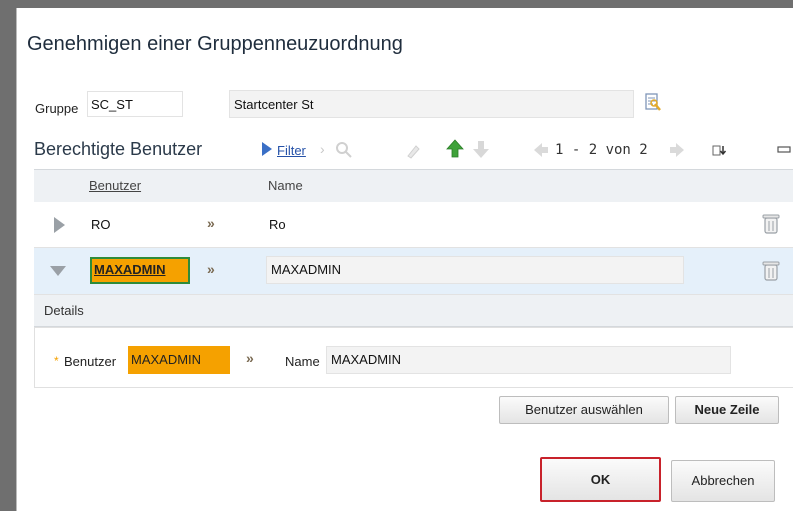  Describe the element at coordinates (302, 361) in the screenshot. I see `details-name-label: Name` at that location.